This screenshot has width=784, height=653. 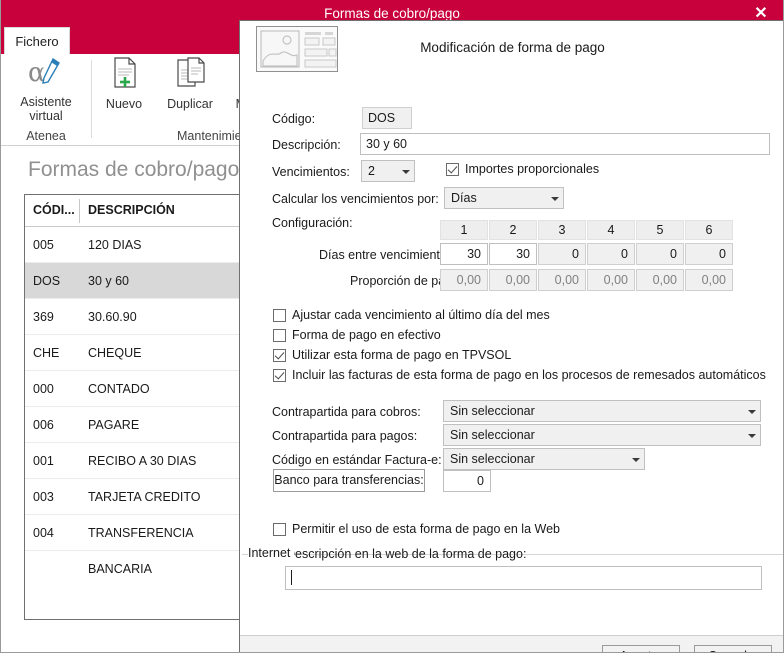 What do you see at coordinates (43, 533) in the screenshot?
I see `cell-codigo: 004` at bounding box center [43, 533].